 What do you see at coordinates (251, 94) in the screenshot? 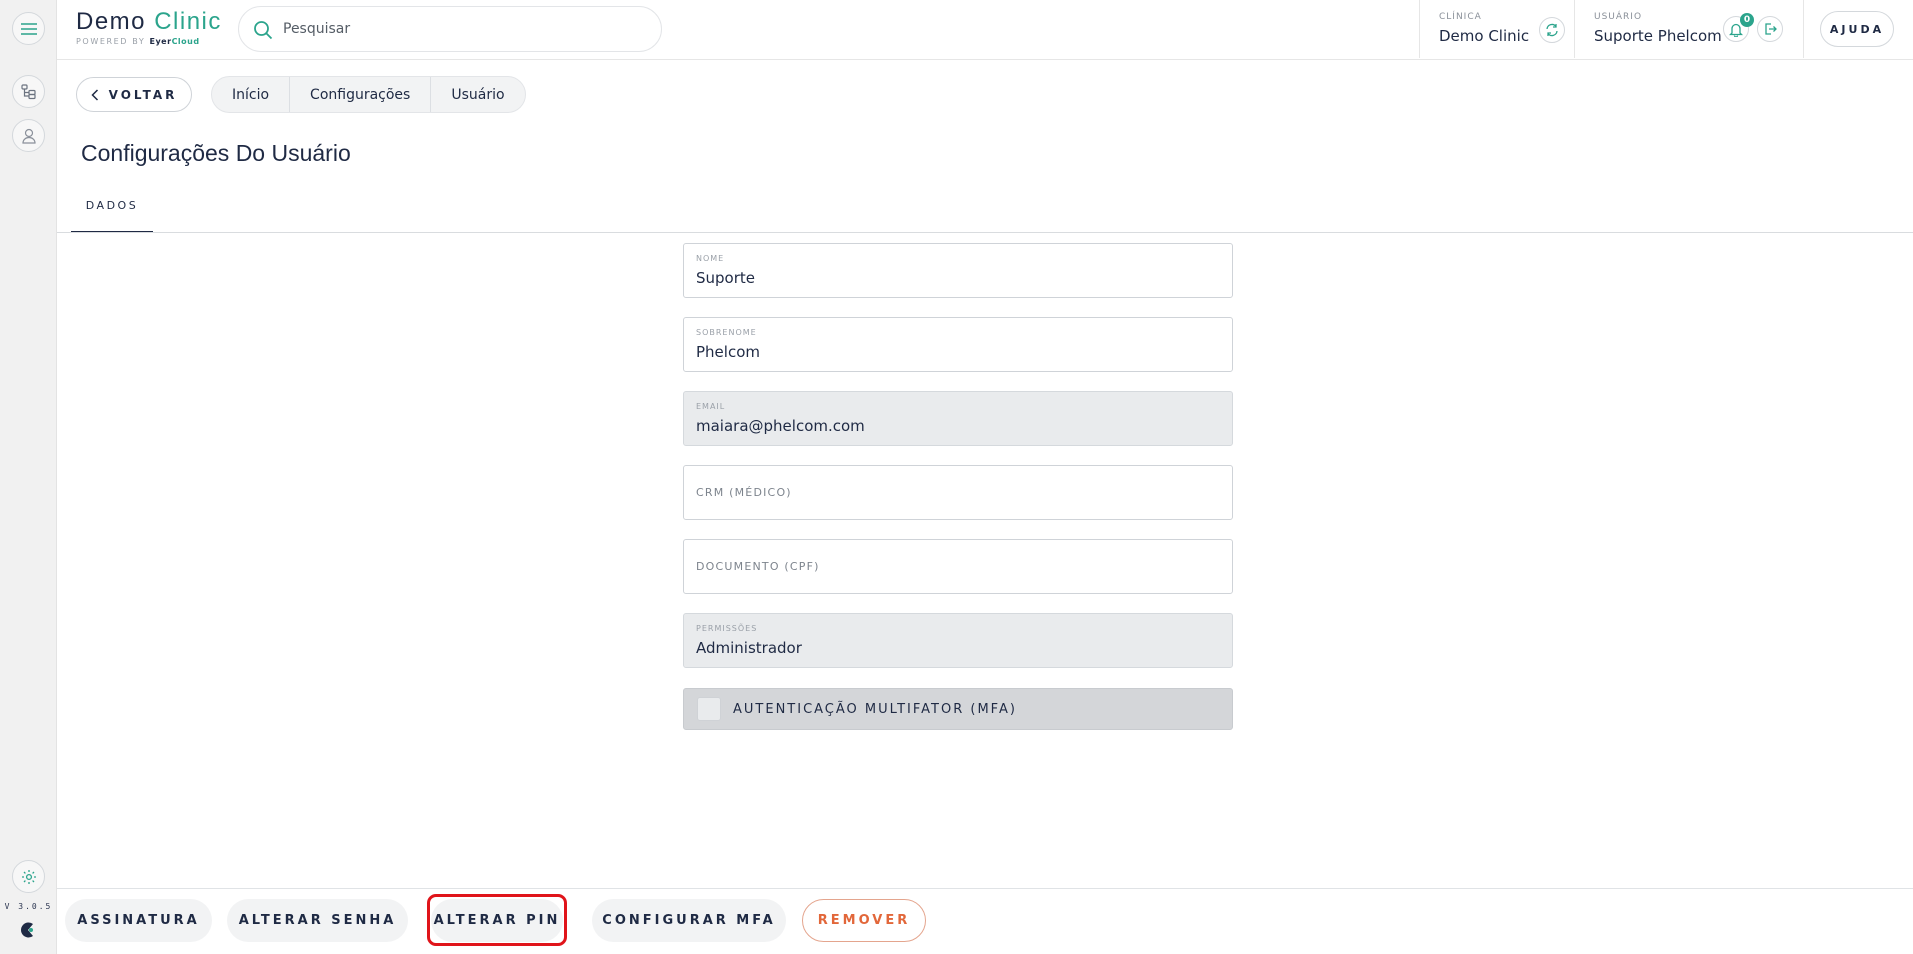
I see `breadcrumb-inicio: Início` at bounding box center [251, 94].